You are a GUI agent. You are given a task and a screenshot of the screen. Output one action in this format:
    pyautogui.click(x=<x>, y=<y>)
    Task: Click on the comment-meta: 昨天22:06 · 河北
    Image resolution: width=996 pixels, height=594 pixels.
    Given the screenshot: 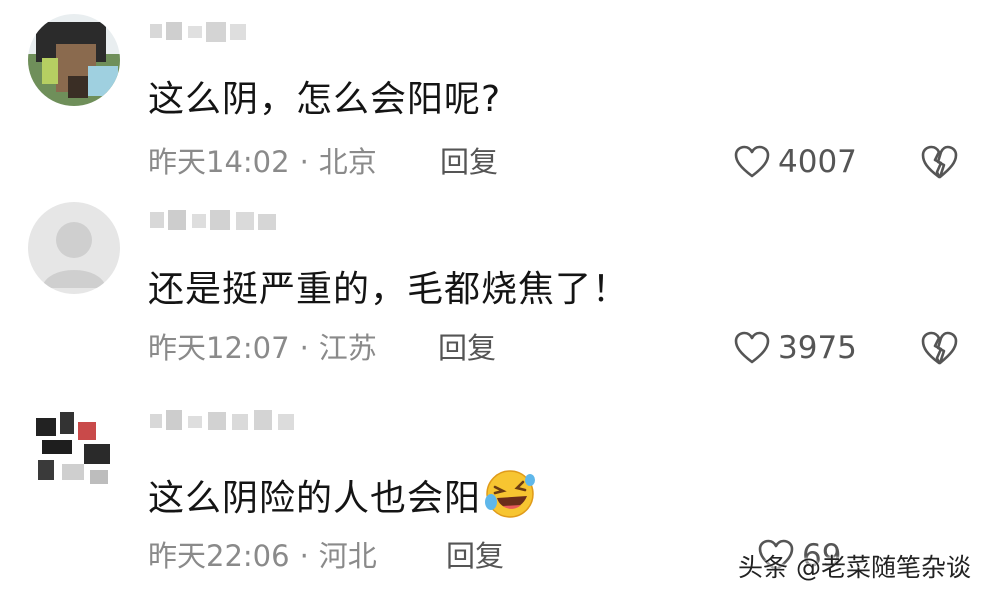 What is the action you would take?
    pyautogui.click(x=262, y=556)
    